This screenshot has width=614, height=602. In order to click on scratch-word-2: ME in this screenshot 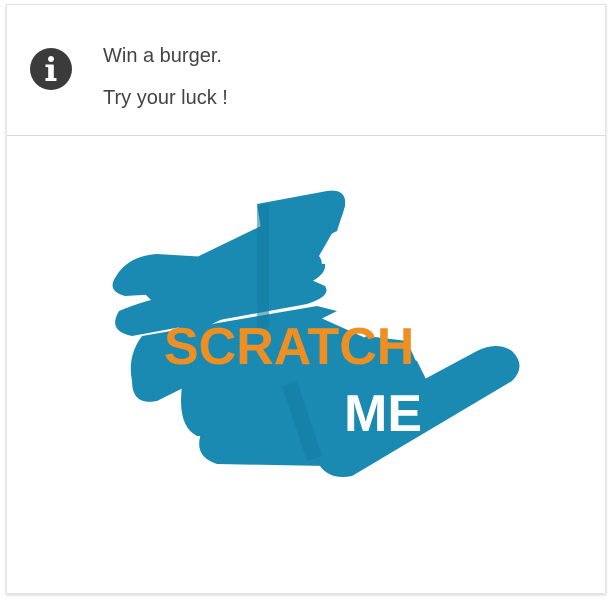, I will do `click(383, 414)`.